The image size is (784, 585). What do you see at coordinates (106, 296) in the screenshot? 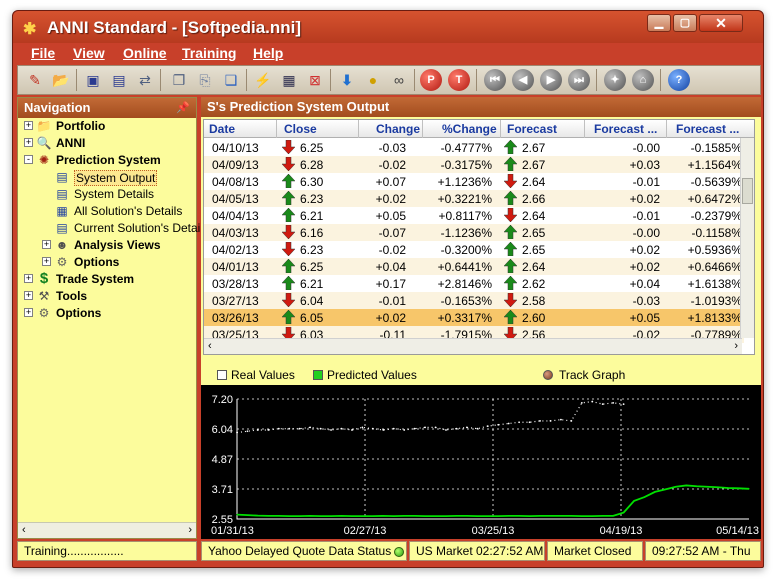
I see `nav-item: + ⚒ Tools` at bounding box center [106, 296].